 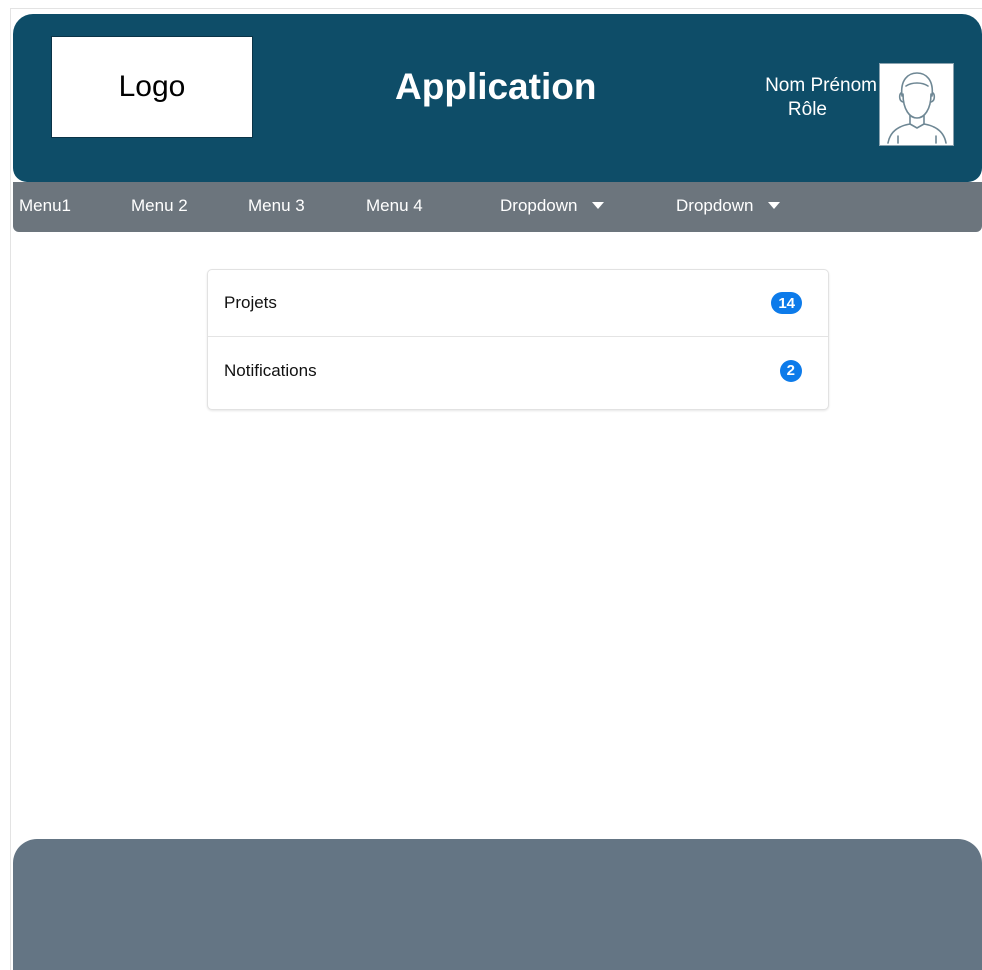 What do you see at coordinates (807, 109) in the screenshot?
I see `user-role: Rôle` at bounding box center [807, 109].